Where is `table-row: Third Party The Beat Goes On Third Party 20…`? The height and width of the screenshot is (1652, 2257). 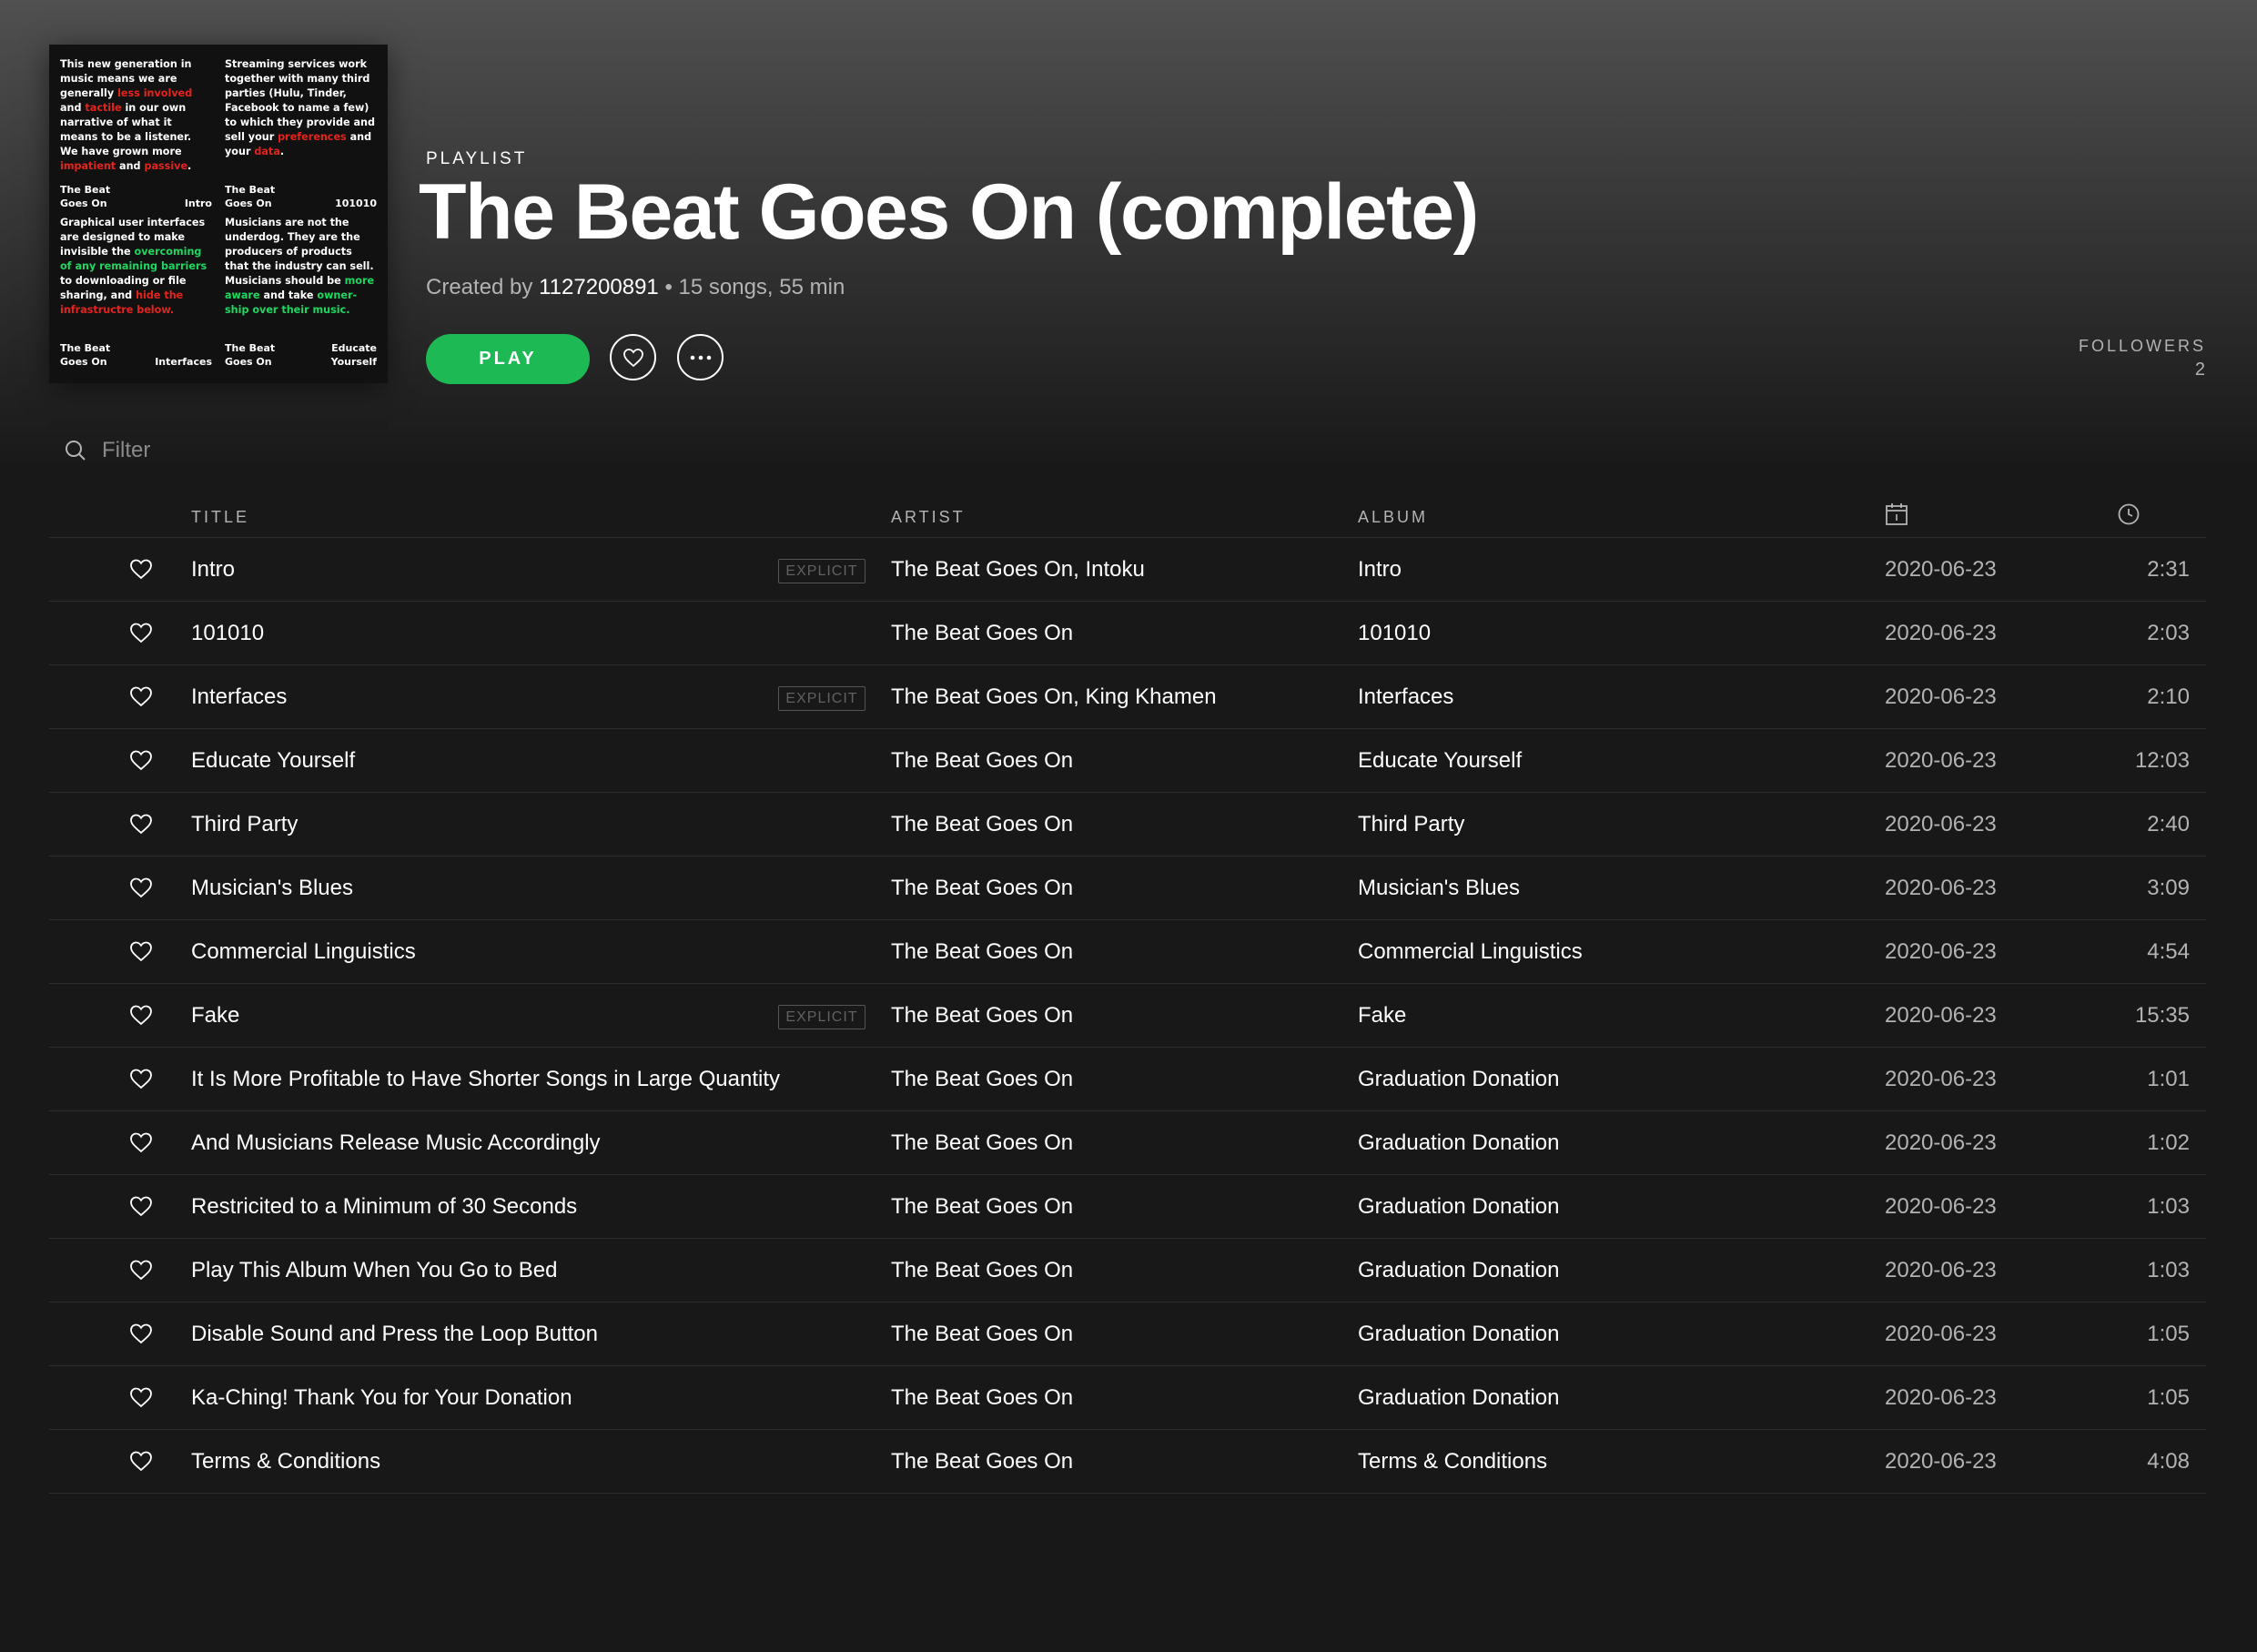
table-row: Third Party The Beat Goes On Third Party 20… is located at coordinates (1127, 825).